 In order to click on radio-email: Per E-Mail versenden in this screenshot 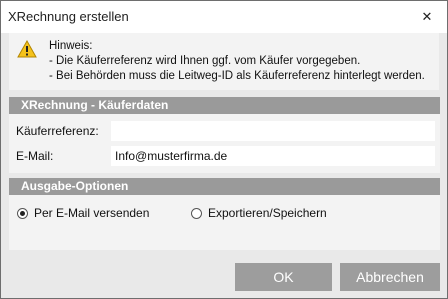, I will do `click(83, 213)`.